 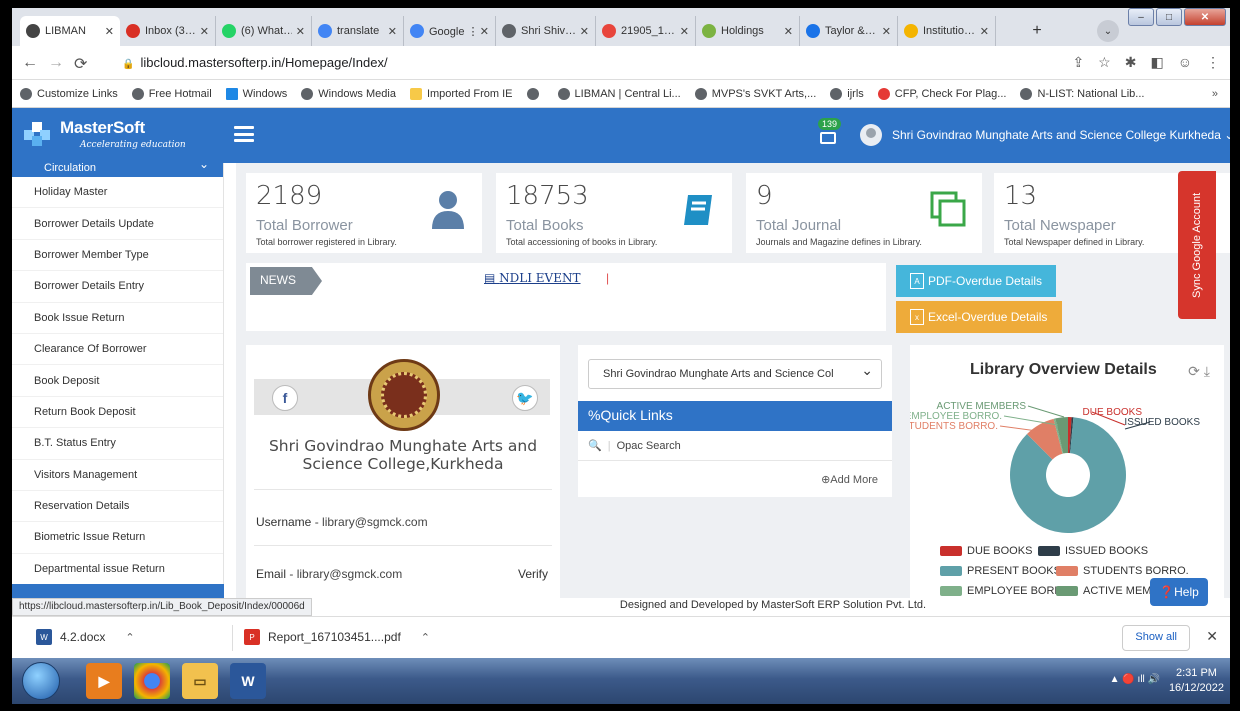 What do you see at coordinates (1122, 571) in the screenshot?
I see `legend-item: STUDENTS BORRO.` at bounding box center [1122, 571].